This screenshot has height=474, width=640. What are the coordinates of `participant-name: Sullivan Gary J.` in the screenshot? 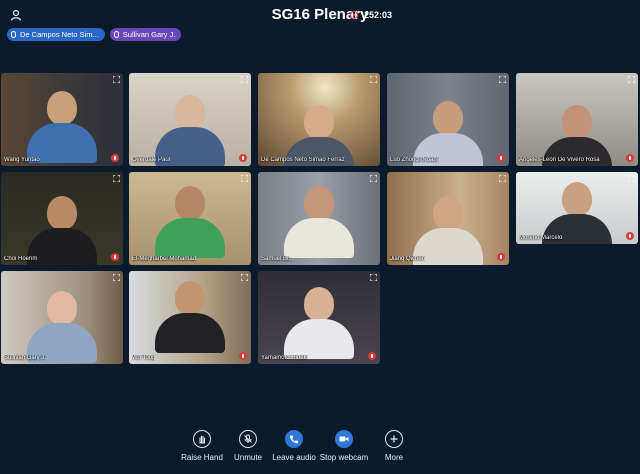 It's located at (25, 358).